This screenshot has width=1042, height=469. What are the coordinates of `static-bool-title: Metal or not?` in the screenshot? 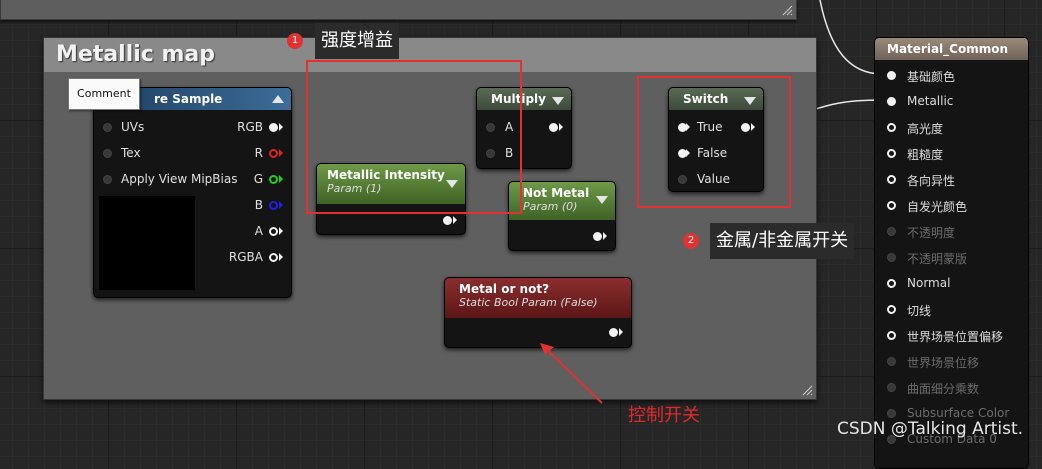 It's located at (504, 289).